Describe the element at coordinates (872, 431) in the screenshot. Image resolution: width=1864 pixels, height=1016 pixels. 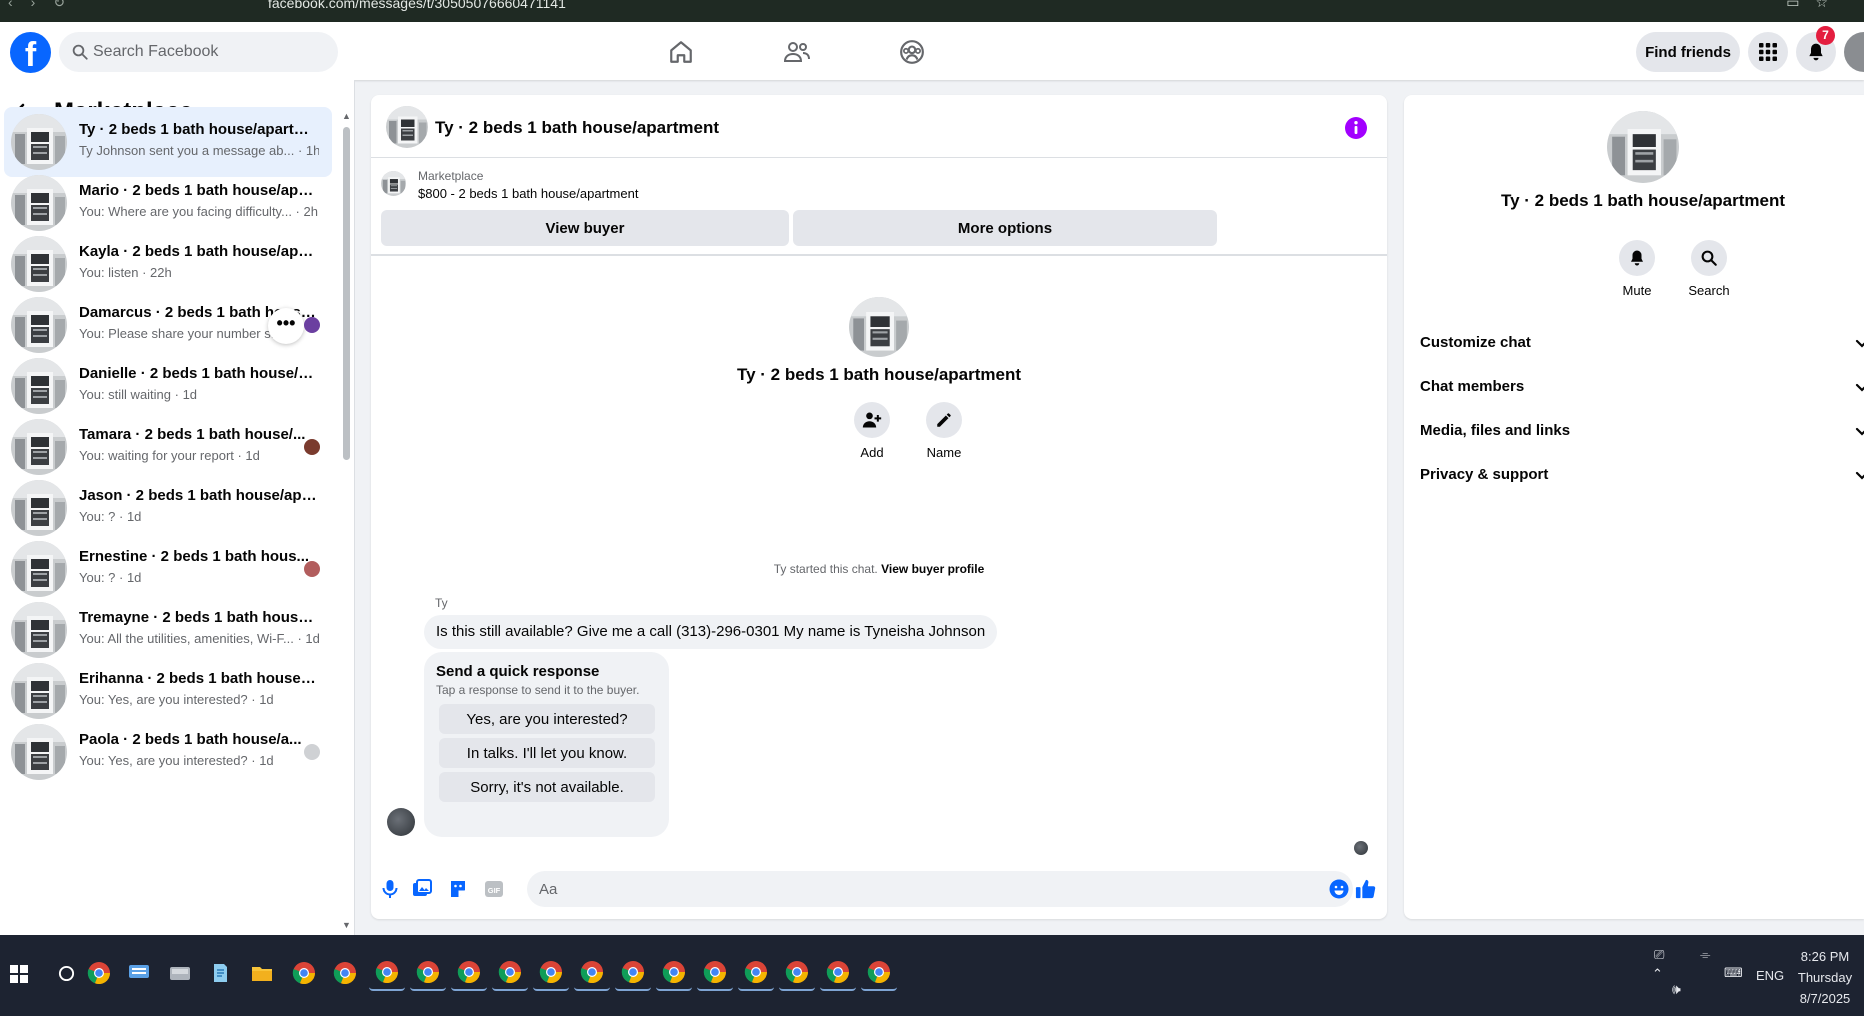
I see `add-button: Add` at that location.